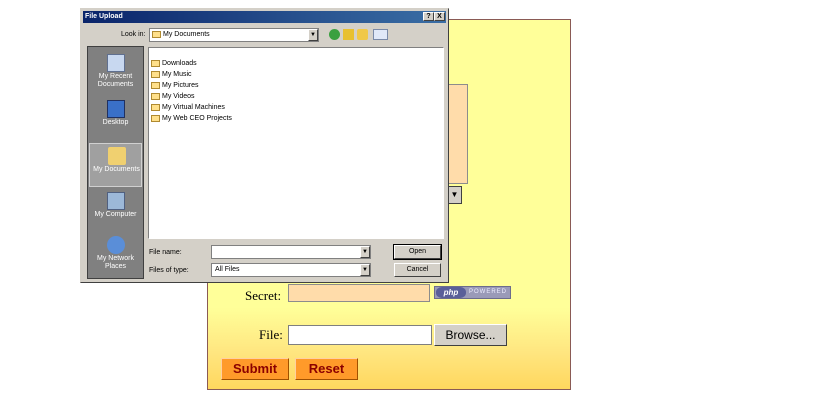 The image size is (815, 405). Describe the element at coordinates (439, 16) in the screenshot. I see `close-button: X` at that location.